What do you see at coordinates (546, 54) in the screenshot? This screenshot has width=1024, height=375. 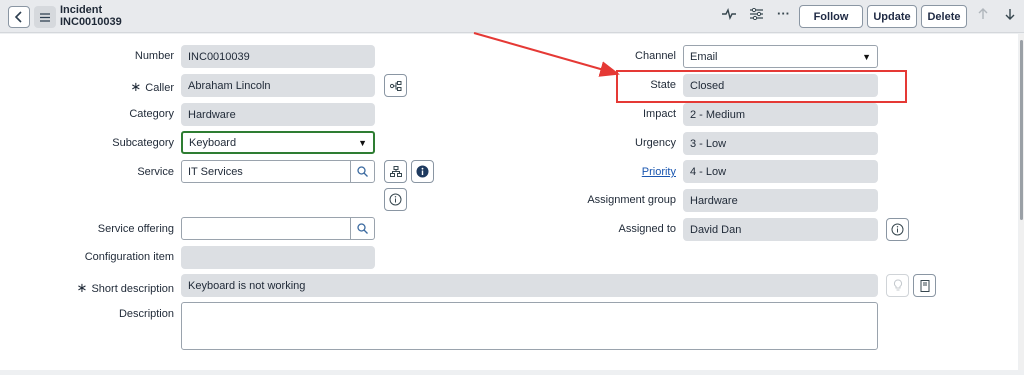 I see `annotation-arrow` at bounding box center [546, 54].